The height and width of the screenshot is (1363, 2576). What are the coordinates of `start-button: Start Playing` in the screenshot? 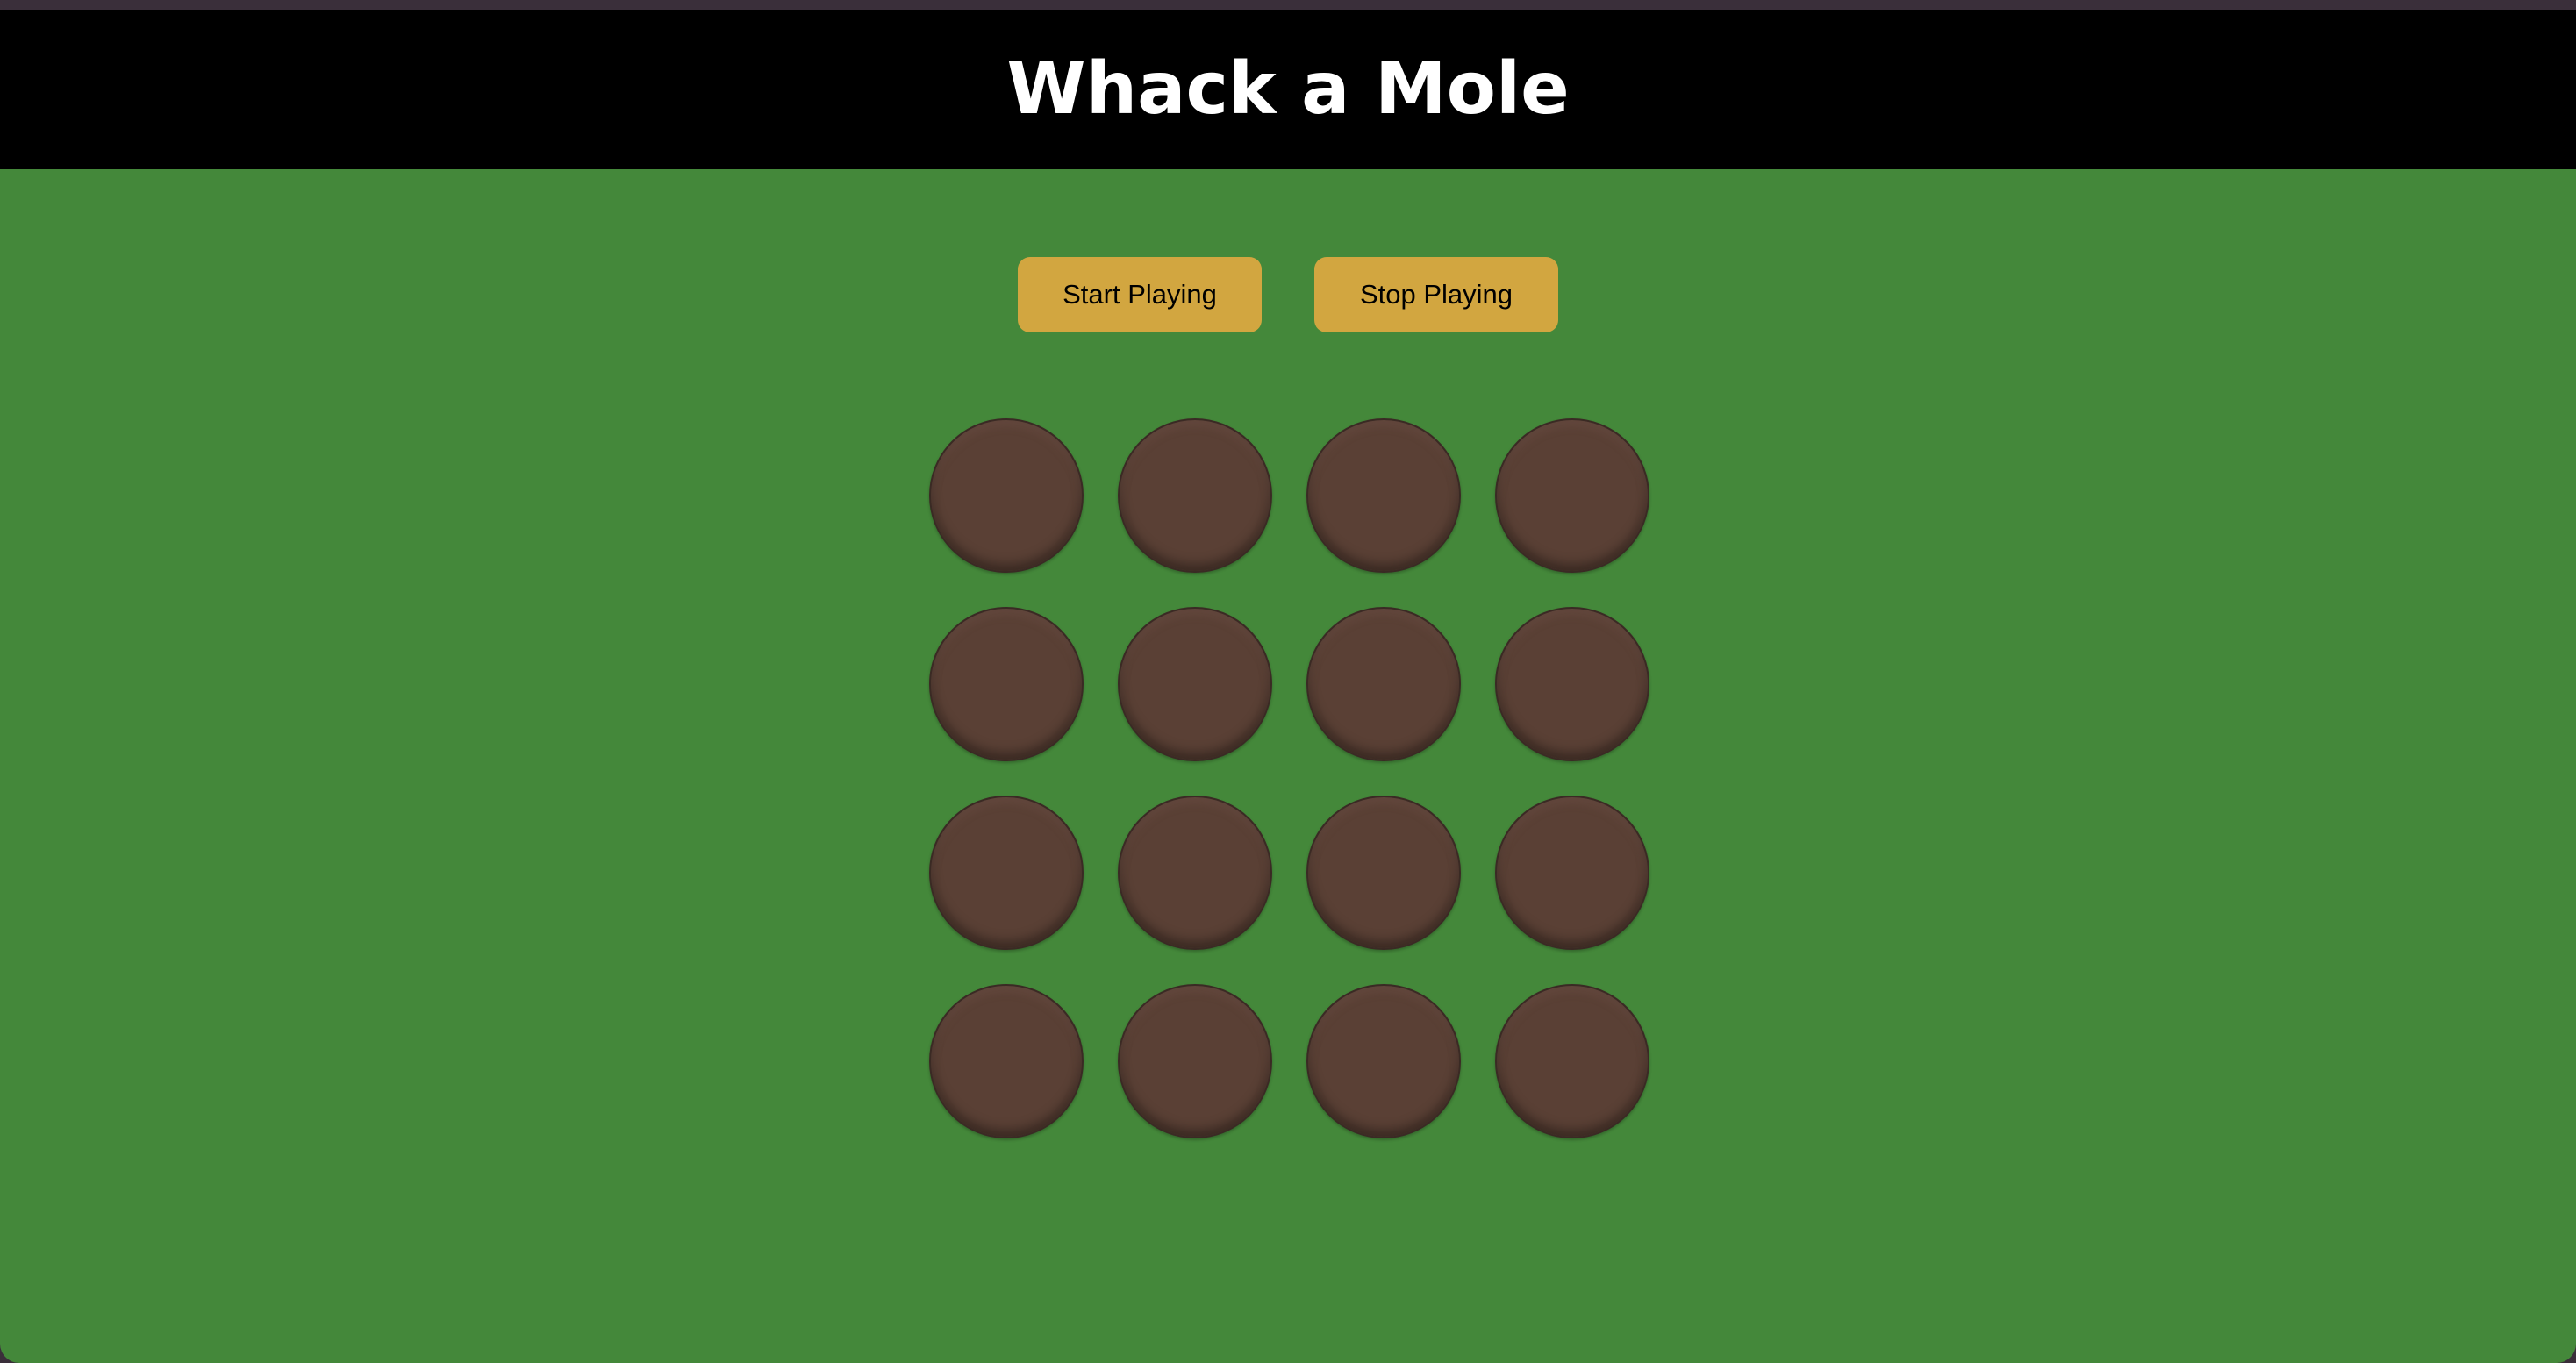 It's located at (1140, 294).